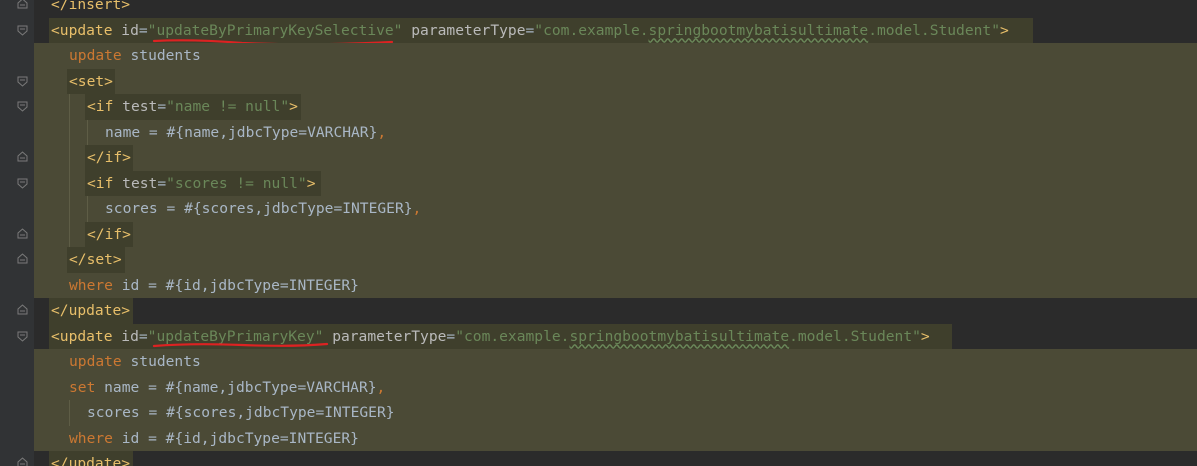  I want to click on code-line: scores = #{scores,jdbcType=INTEGER}, so click(615, 413).